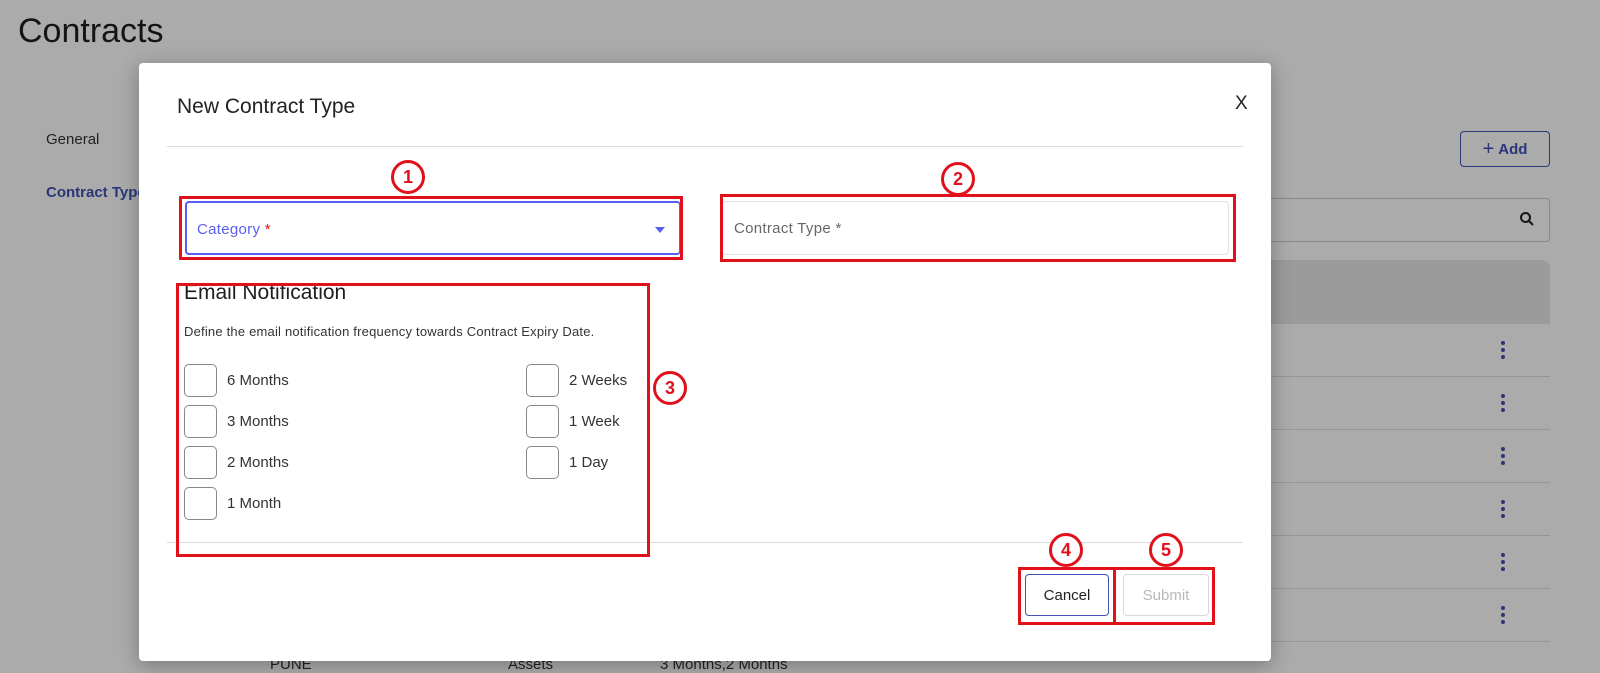 The width and height of the screenshot is (1600, 673). I want to click on checkbox-3-months: 3 Months, so click(236, 421).